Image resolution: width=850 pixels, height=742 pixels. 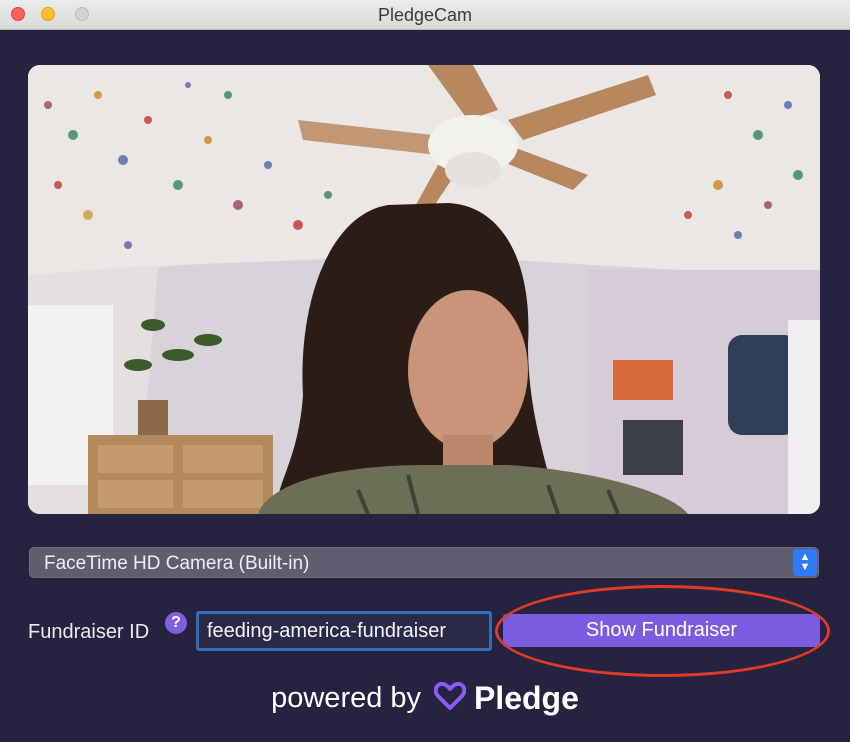 I want to click on fundraiser-id-input, so click(x=344, y=631).